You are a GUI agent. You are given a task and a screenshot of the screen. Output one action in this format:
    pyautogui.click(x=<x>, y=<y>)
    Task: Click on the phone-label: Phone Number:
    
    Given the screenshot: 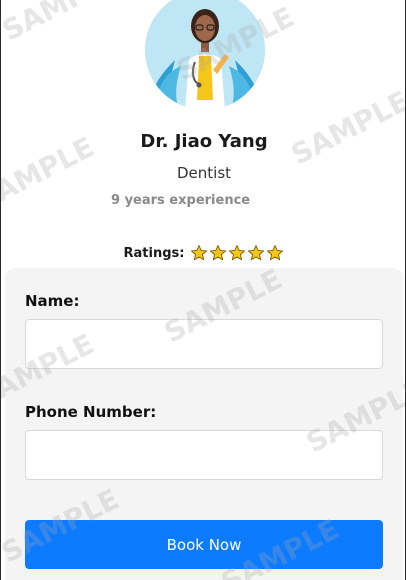 What is the action you would take?
    pyautogui.click(x=91, y=412)
    